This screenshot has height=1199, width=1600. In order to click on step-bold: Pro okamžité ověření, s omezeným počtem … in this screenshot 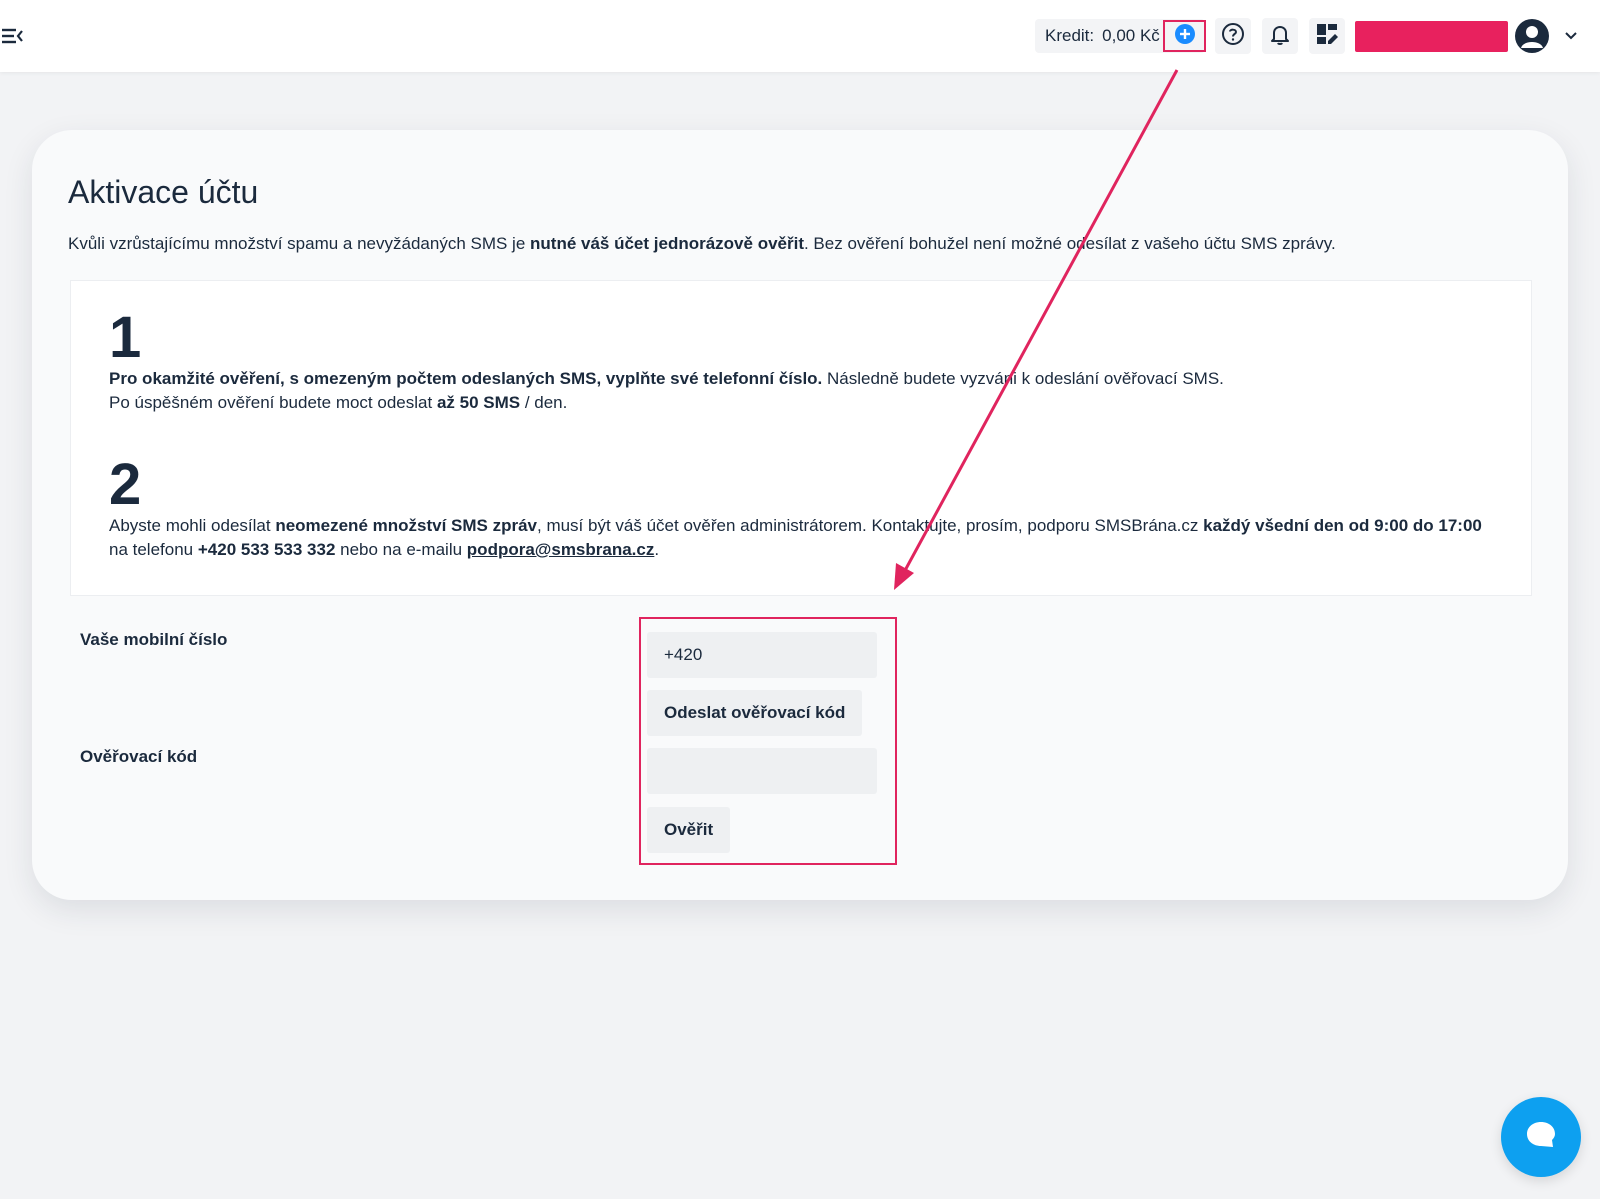, I will do `click(466, 378)`.